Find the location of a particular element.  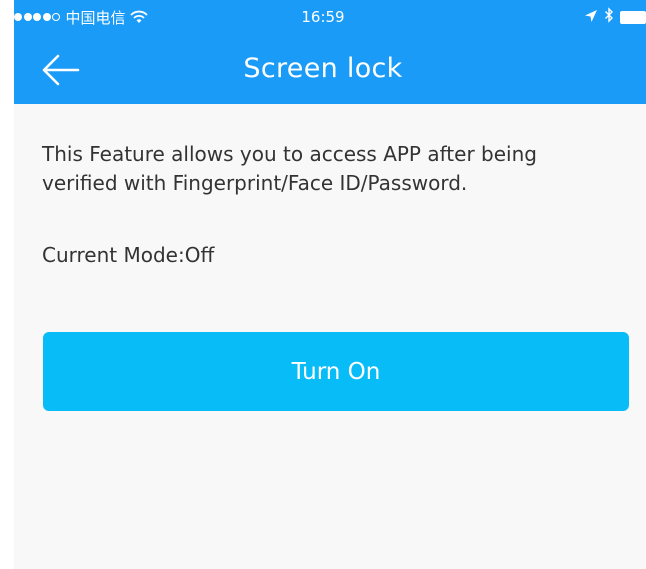

bluetooth-icon is located at coordinates (609, 17).